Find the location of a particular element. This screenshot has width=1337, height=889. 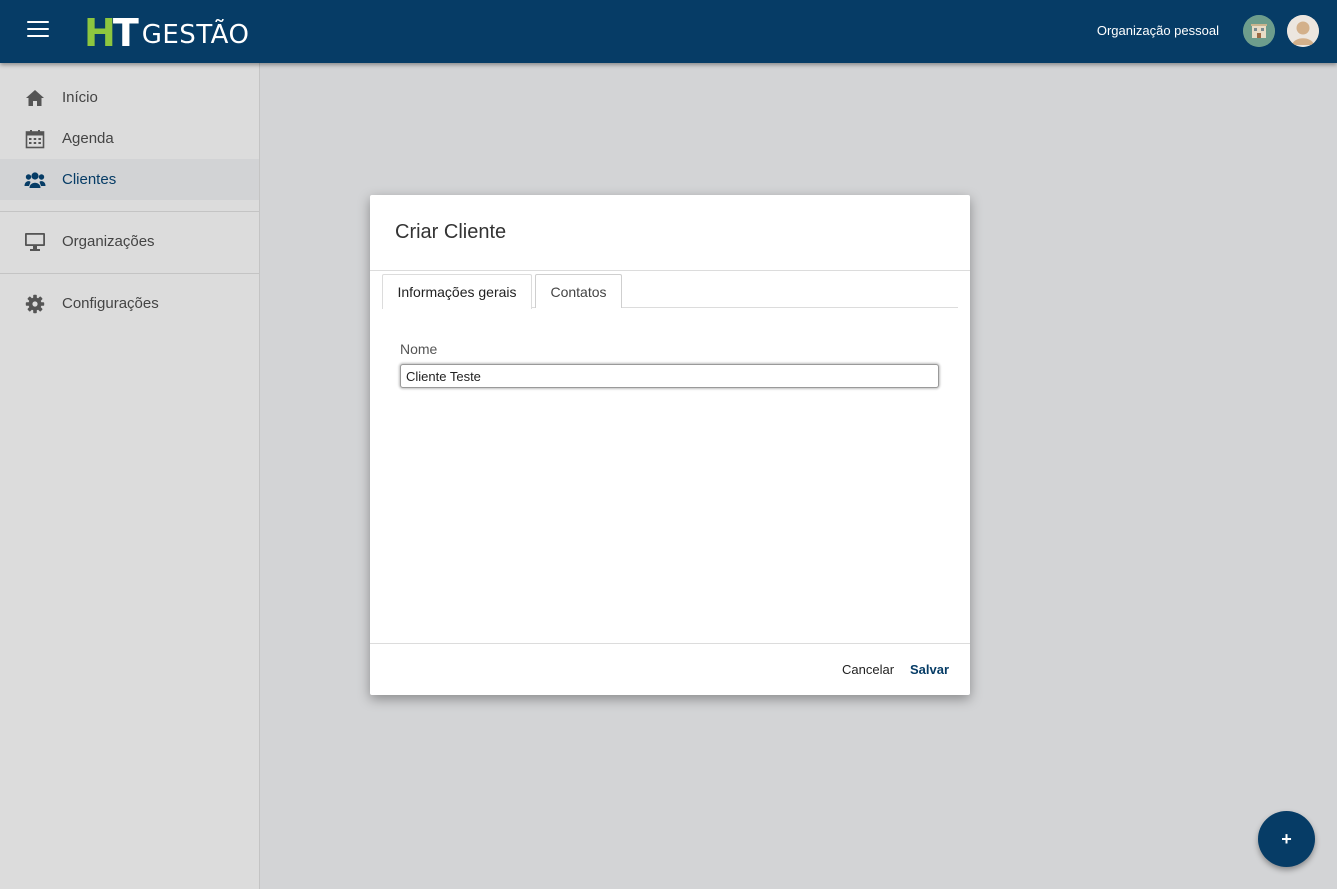

menu-icon is located at coordinates (38, 30).